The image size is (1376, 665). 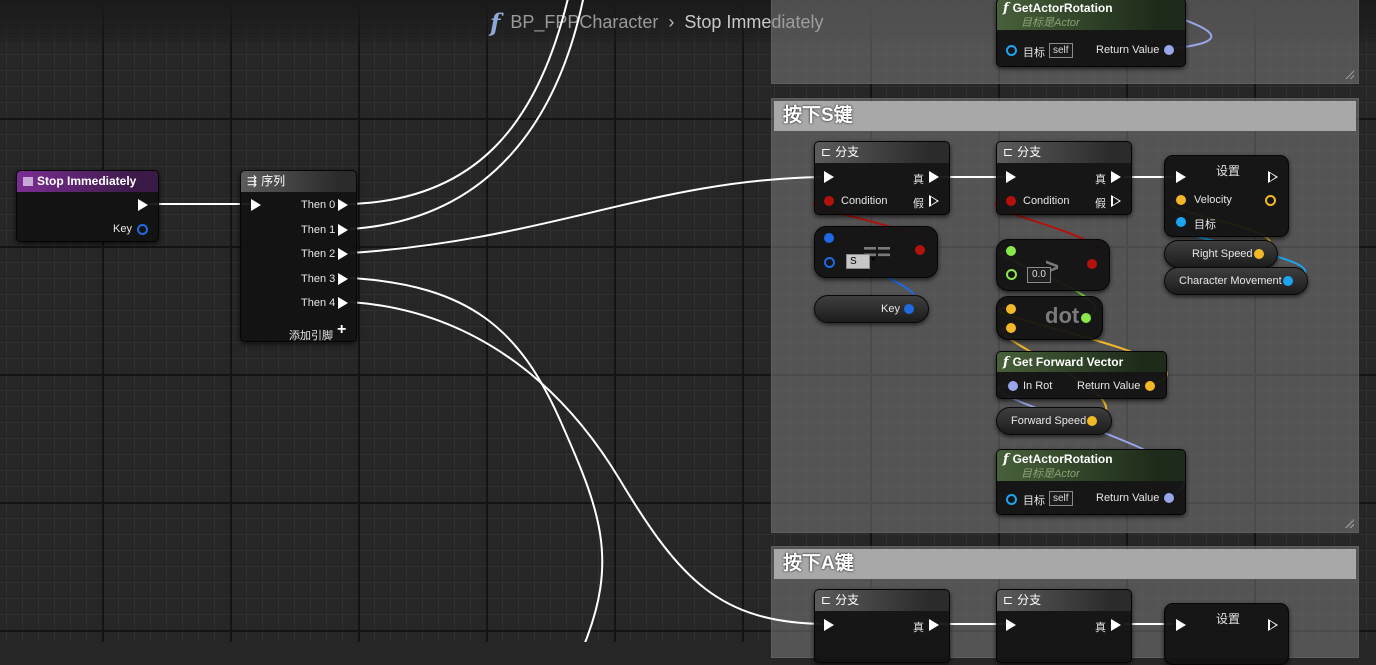 I want to click on get-forward-vector-node: f Get Forward Vector In Rot Return Value, so click(x=1081, y=375).